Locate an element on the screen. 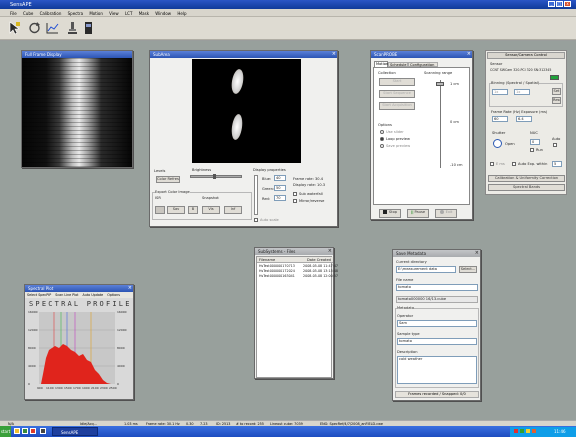 This screenshot has height=437, width=576. waterfall-checkbox is located at coordinates (295, 194).